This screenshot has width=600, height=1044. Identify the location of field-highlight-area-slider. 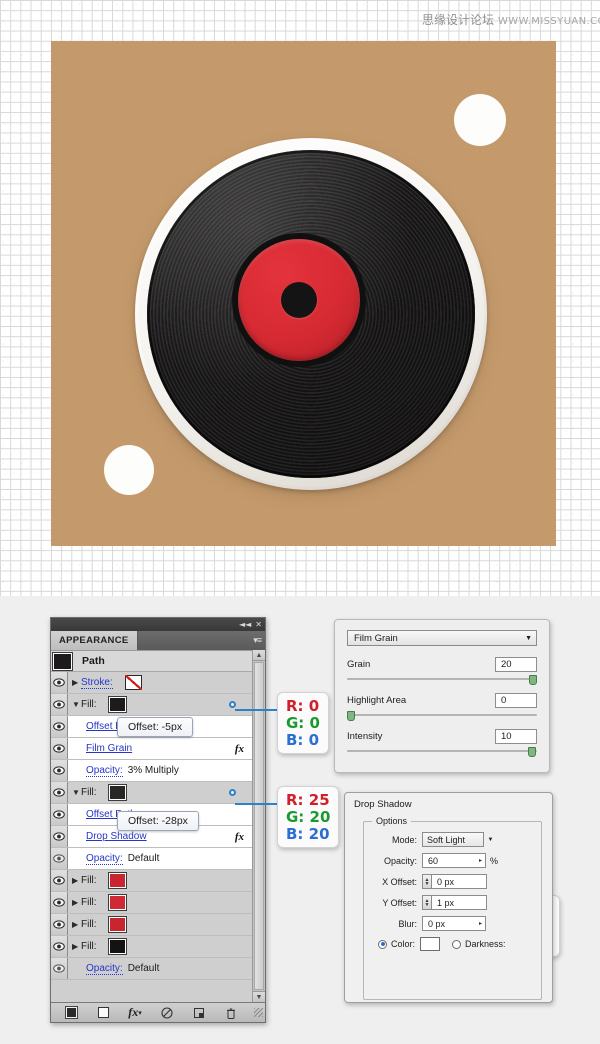
(442, 716).